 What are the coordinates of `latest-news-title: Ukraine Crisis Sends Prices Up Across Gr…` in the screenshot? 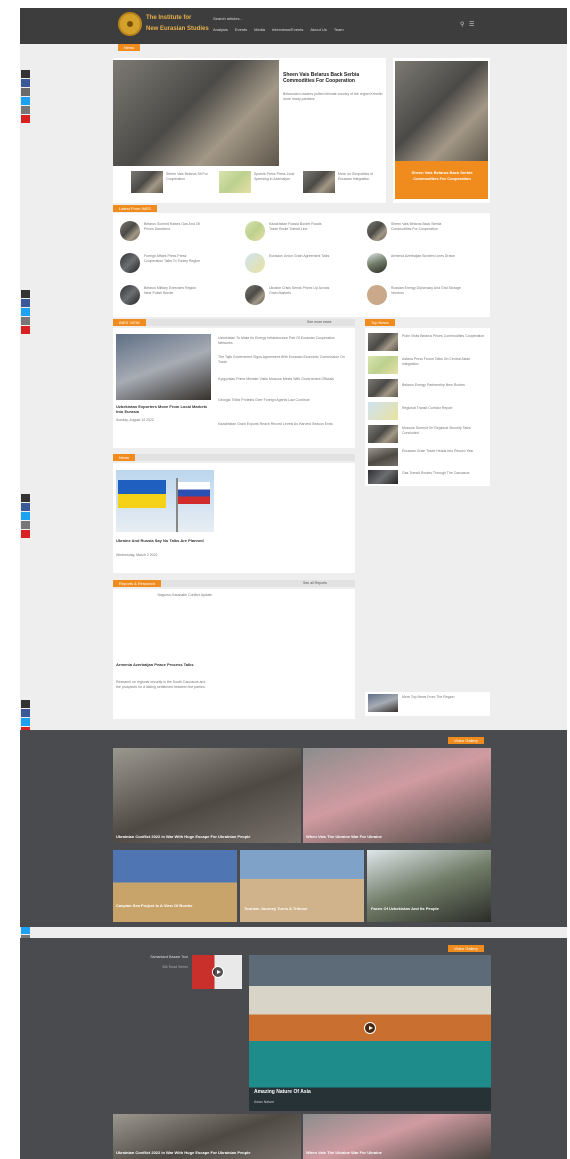 It's located at (300, 290).